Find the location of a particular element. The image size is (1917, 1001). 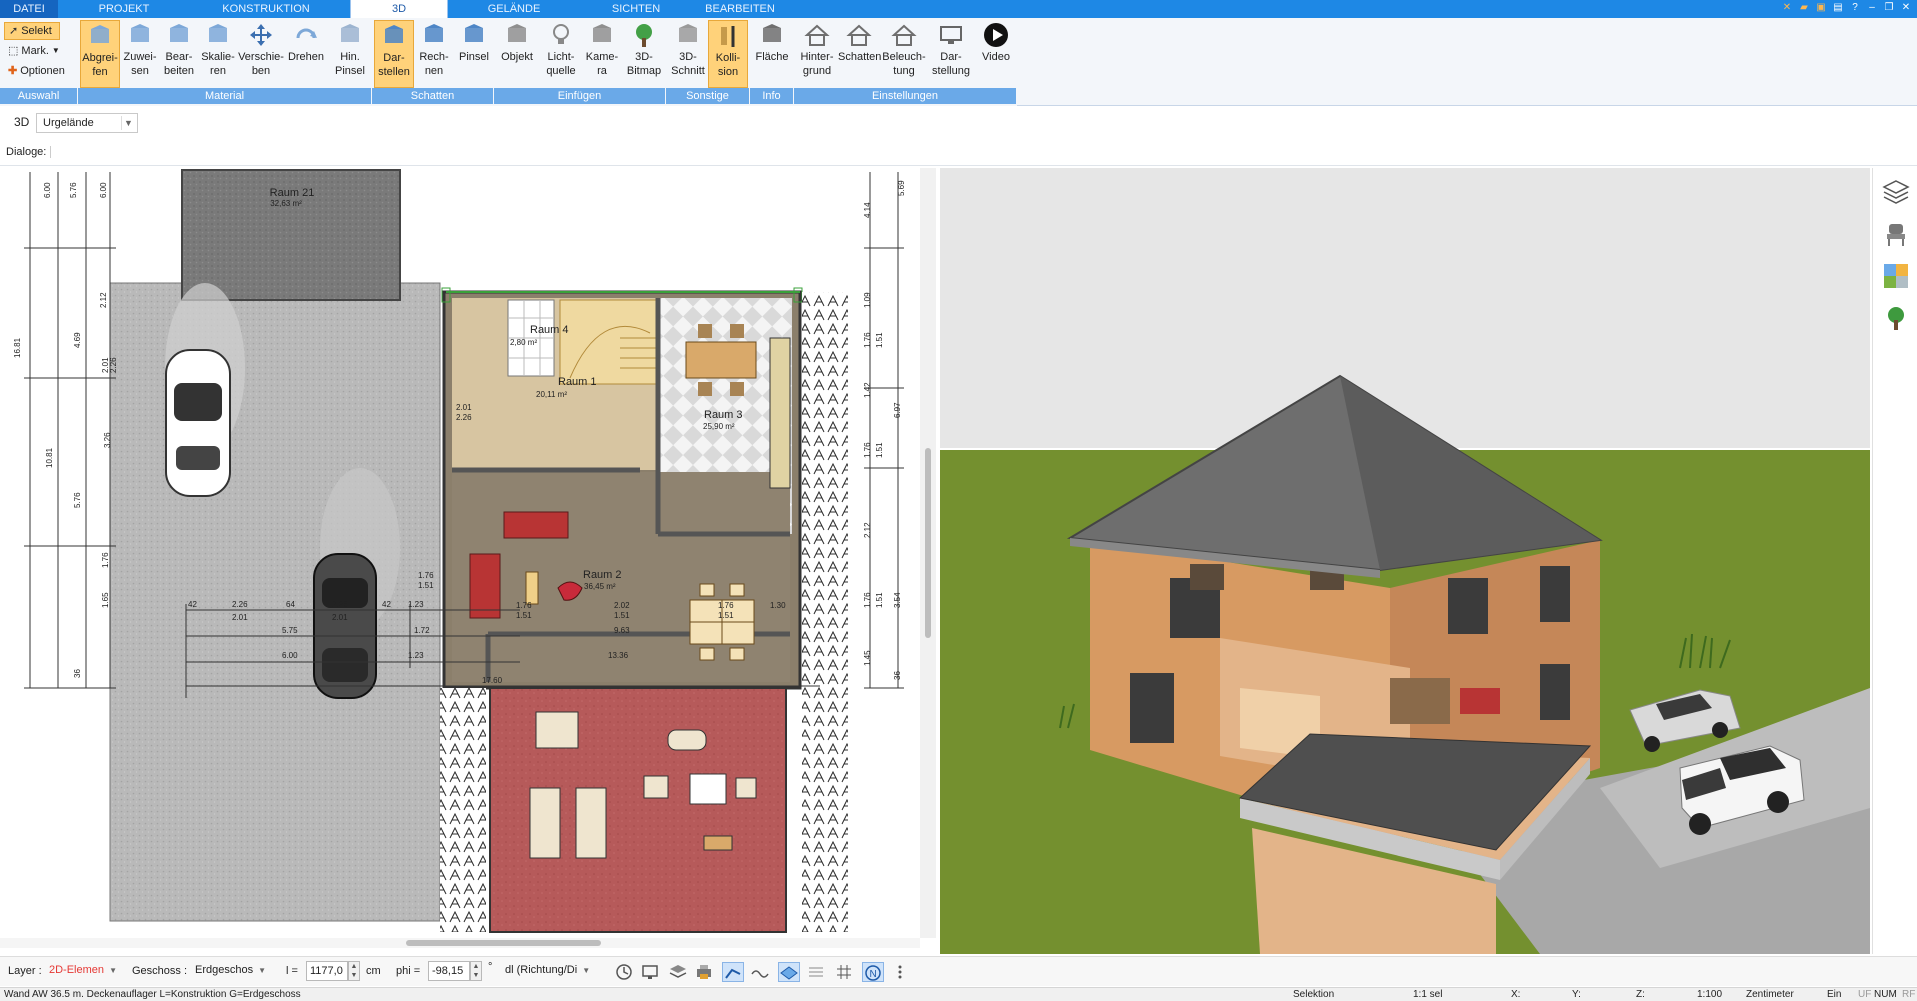

ribbon-button-10: Objekt is located at coordinates (517, 54).